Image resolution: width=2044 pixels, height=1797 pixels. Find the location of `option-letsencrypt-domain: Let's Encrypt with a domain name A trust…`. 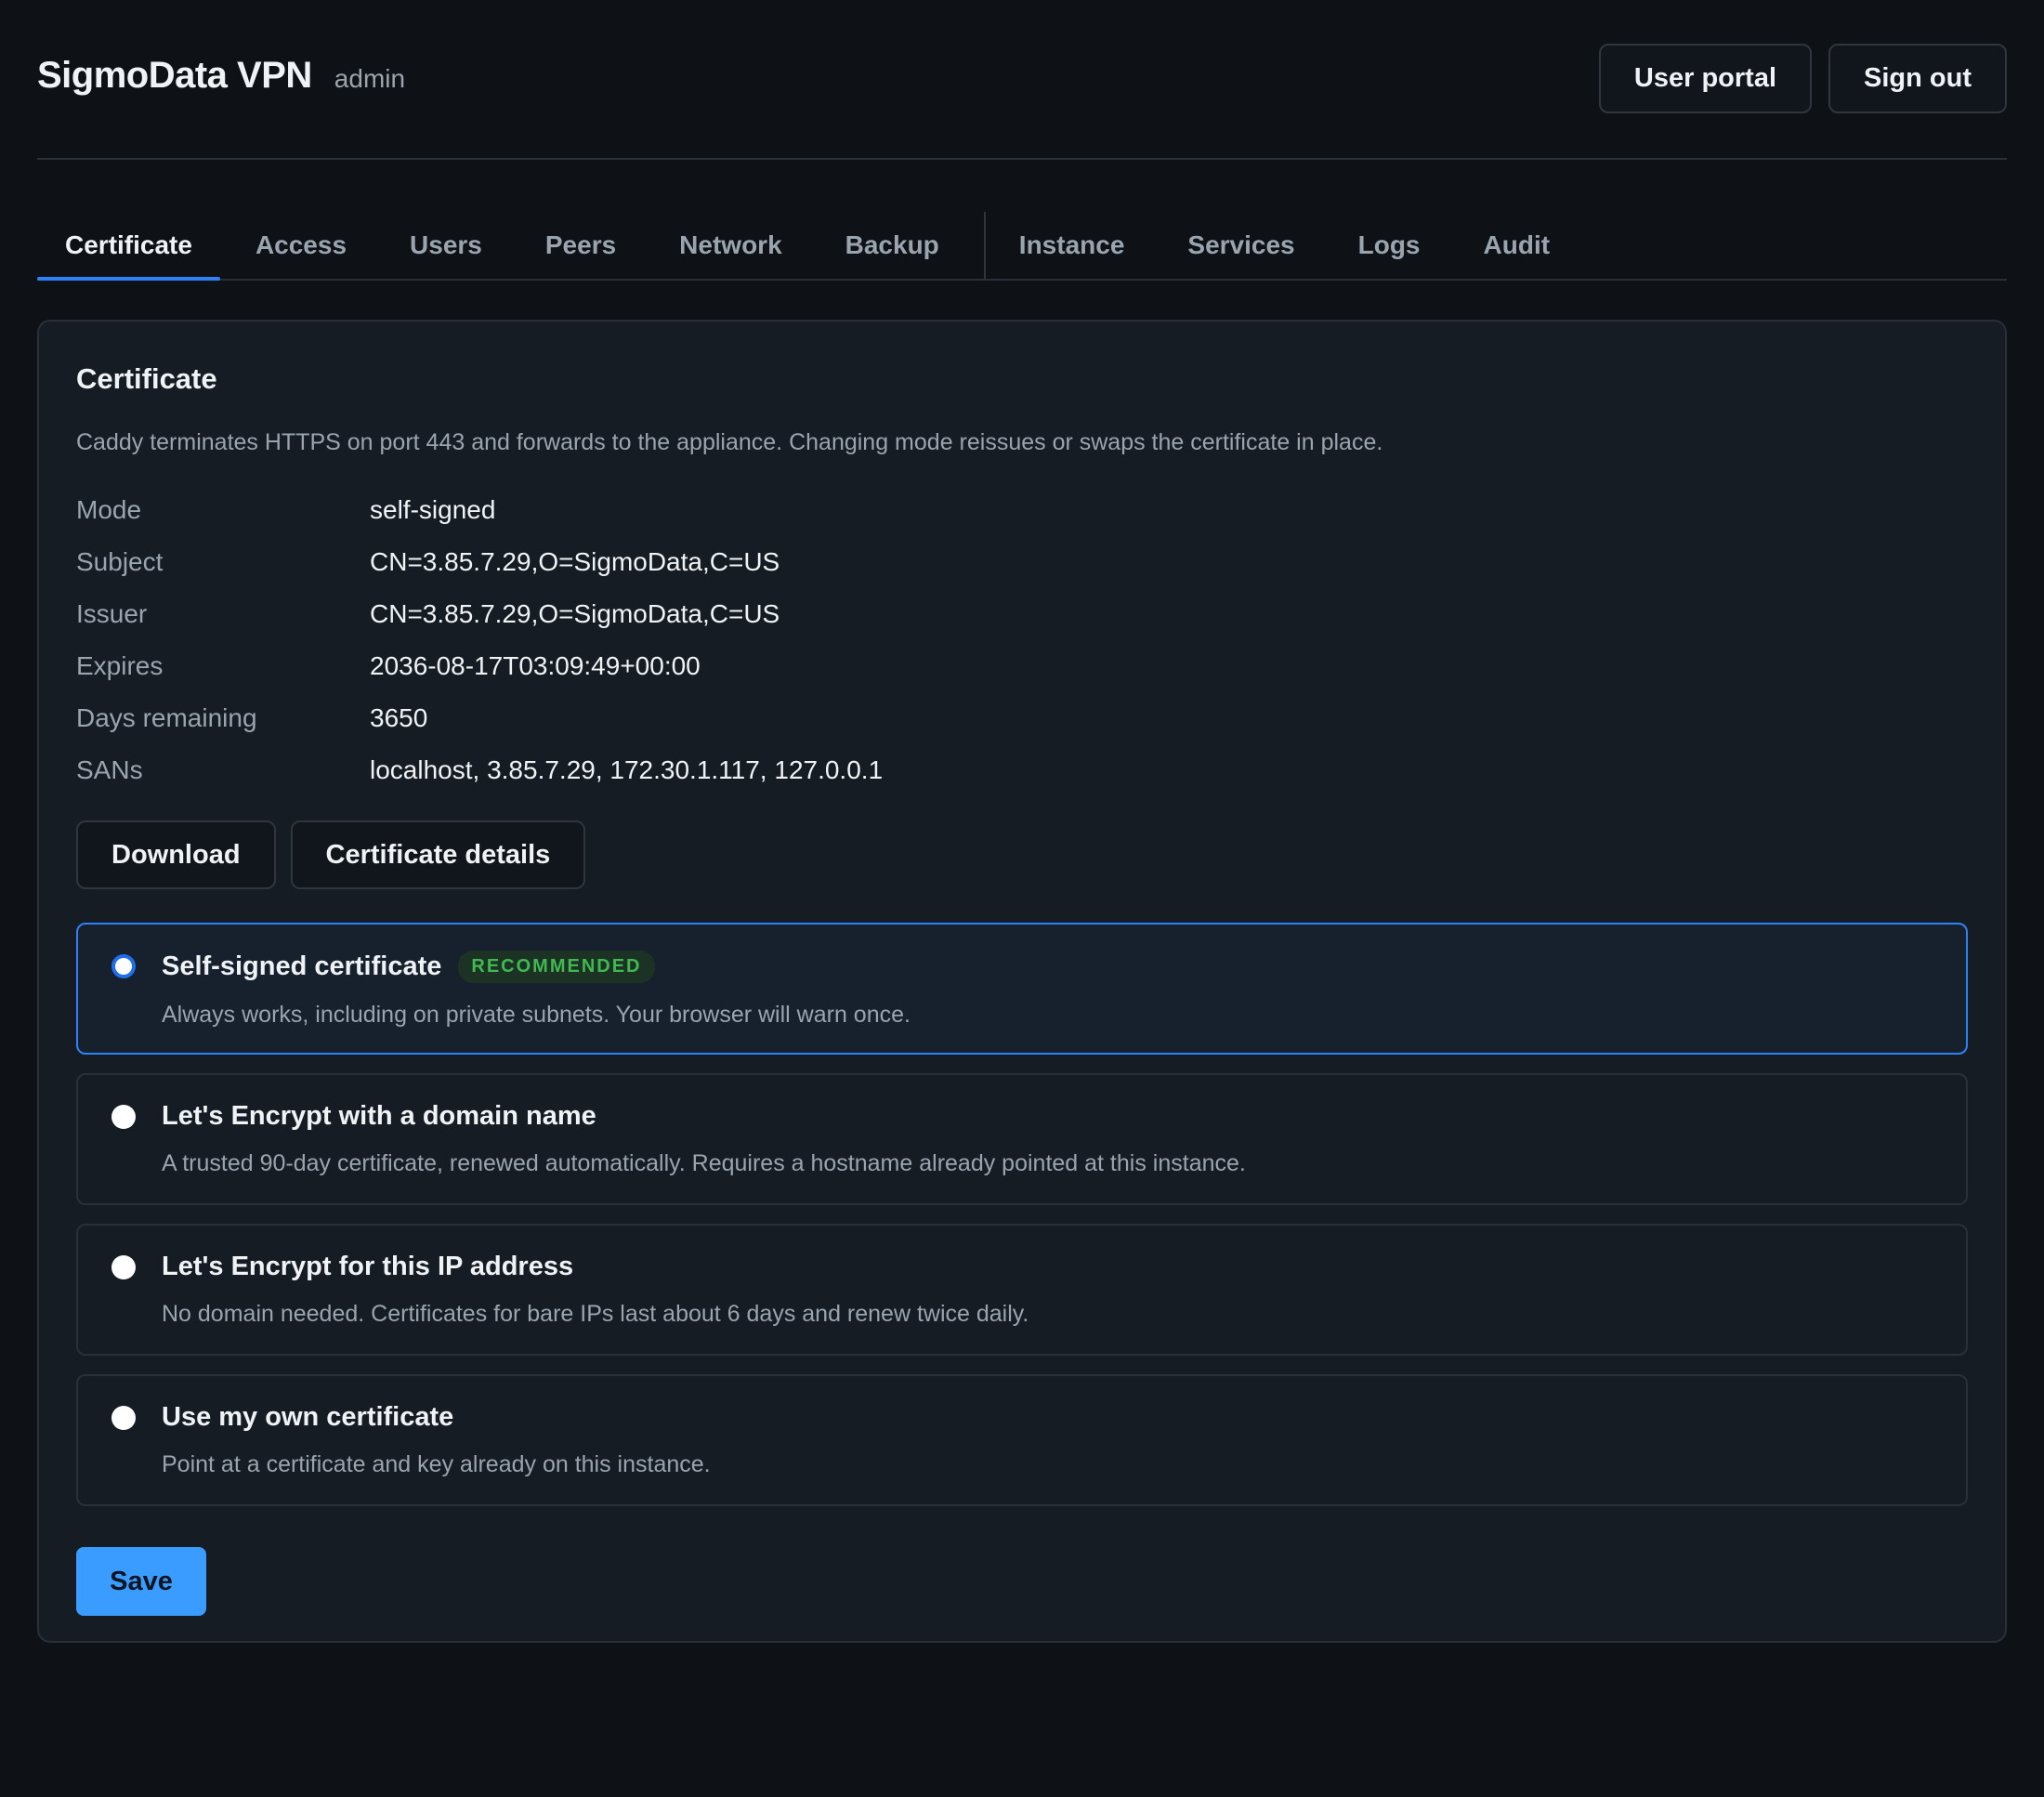

option-letsencrypt-domain: Let's Encrypt with a domain name A trust… is located at coordinates (1022, 1139).